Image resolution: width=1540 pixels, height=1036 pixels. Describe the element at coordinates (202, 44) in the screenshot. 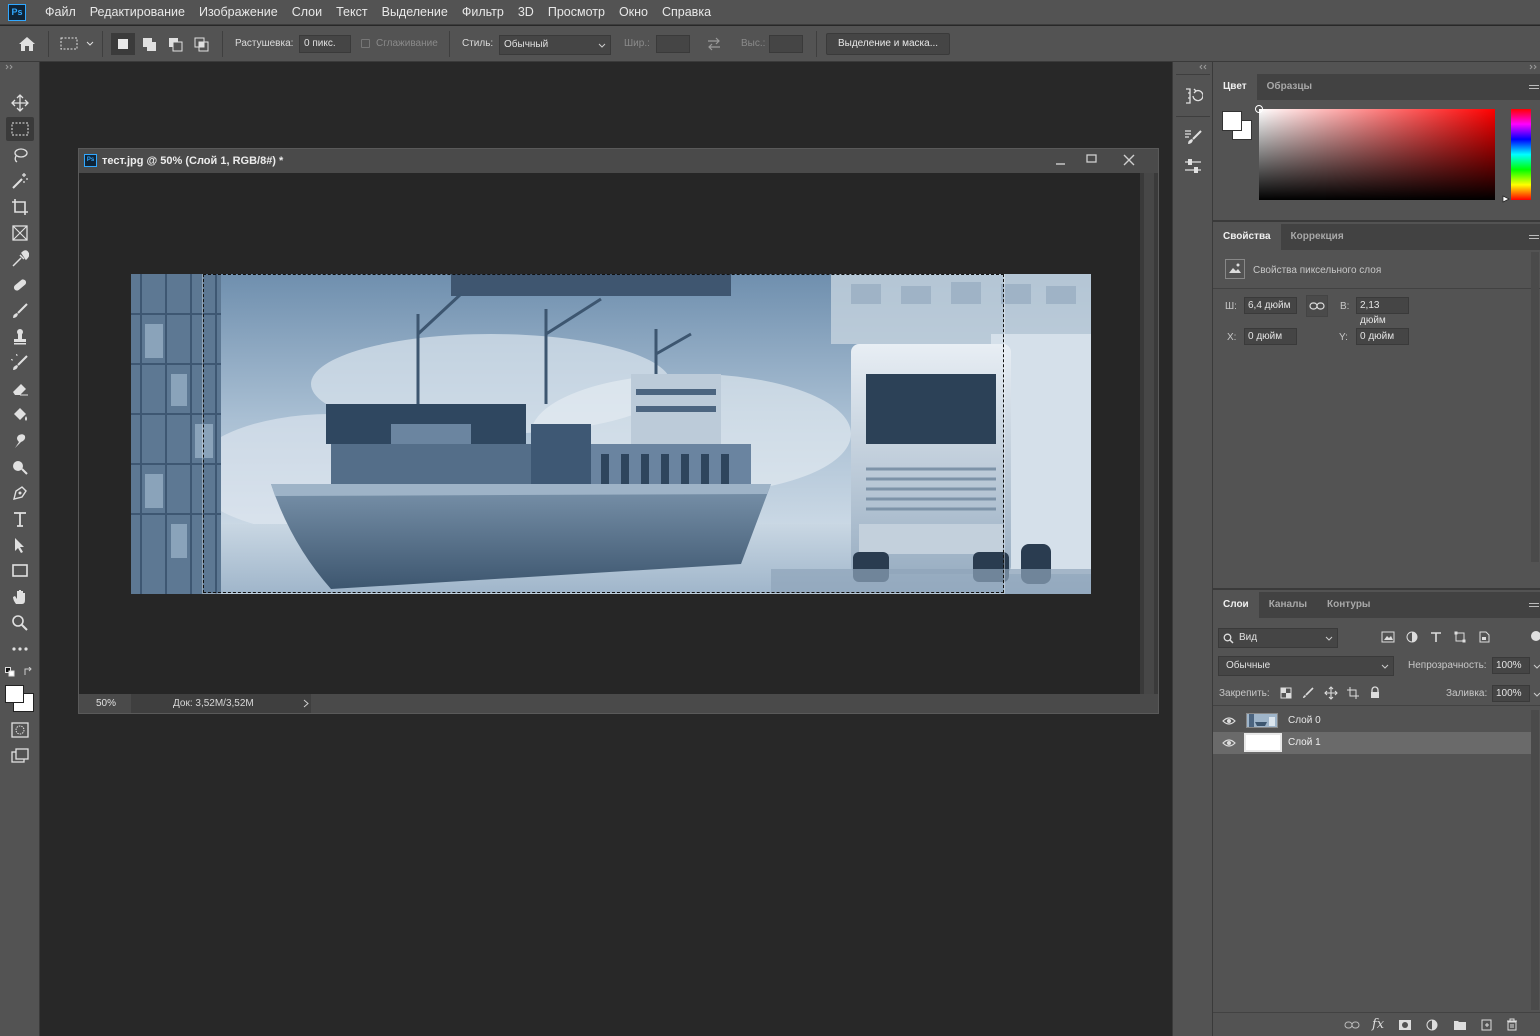

I see `intersect-selection-icon` at that location.